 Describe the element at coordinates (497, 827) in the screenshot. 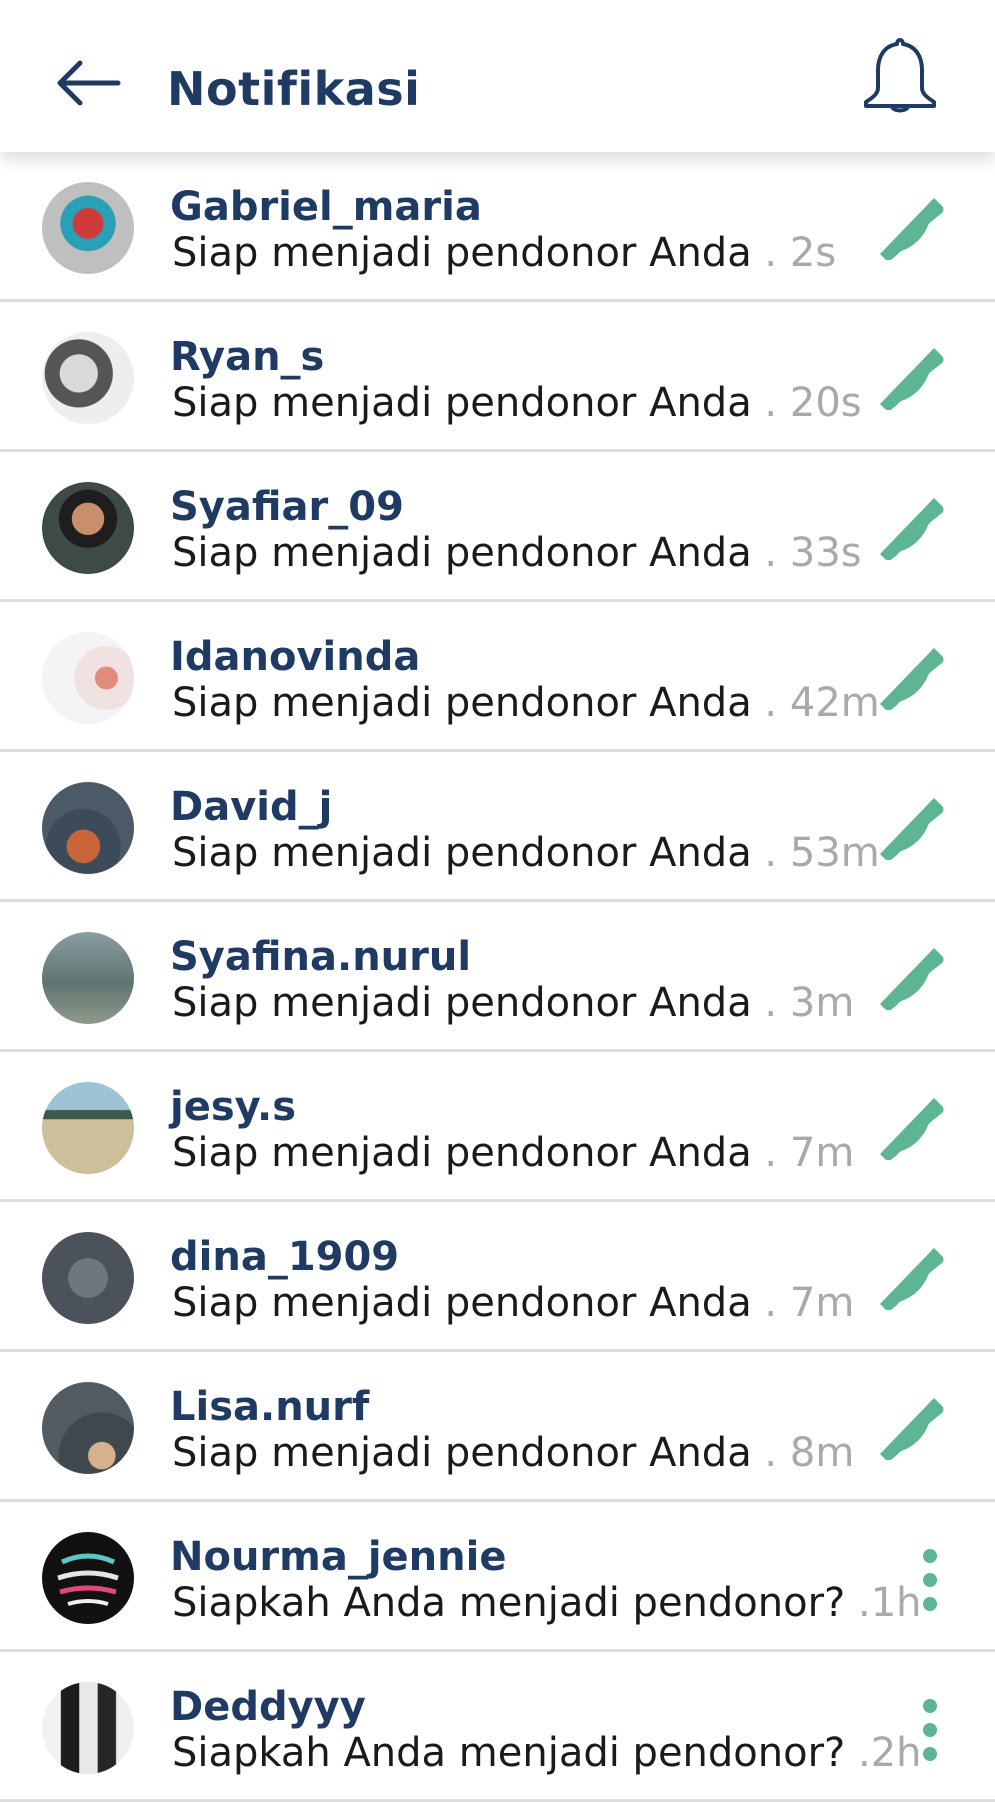

I see `notification-item: David_j Siap menjadi pendonor Anda . 53m` at that location.